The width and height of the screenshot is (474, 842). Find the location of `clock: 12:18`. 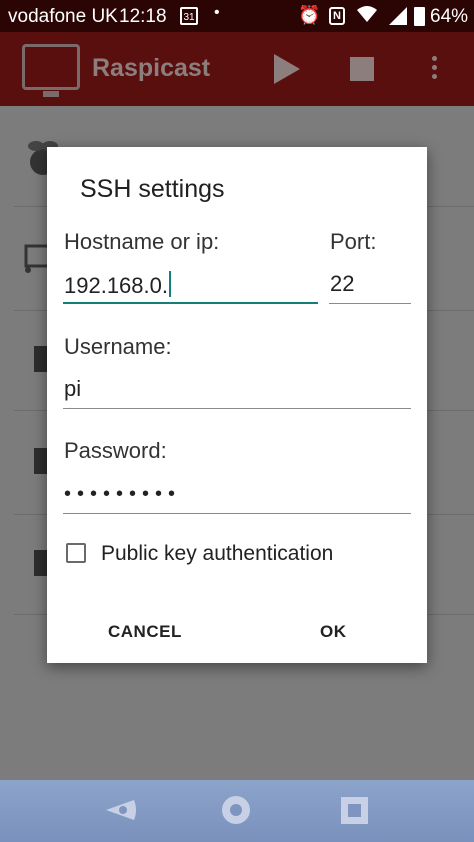

clock: 12:18 is located at coordinates (143, 16).